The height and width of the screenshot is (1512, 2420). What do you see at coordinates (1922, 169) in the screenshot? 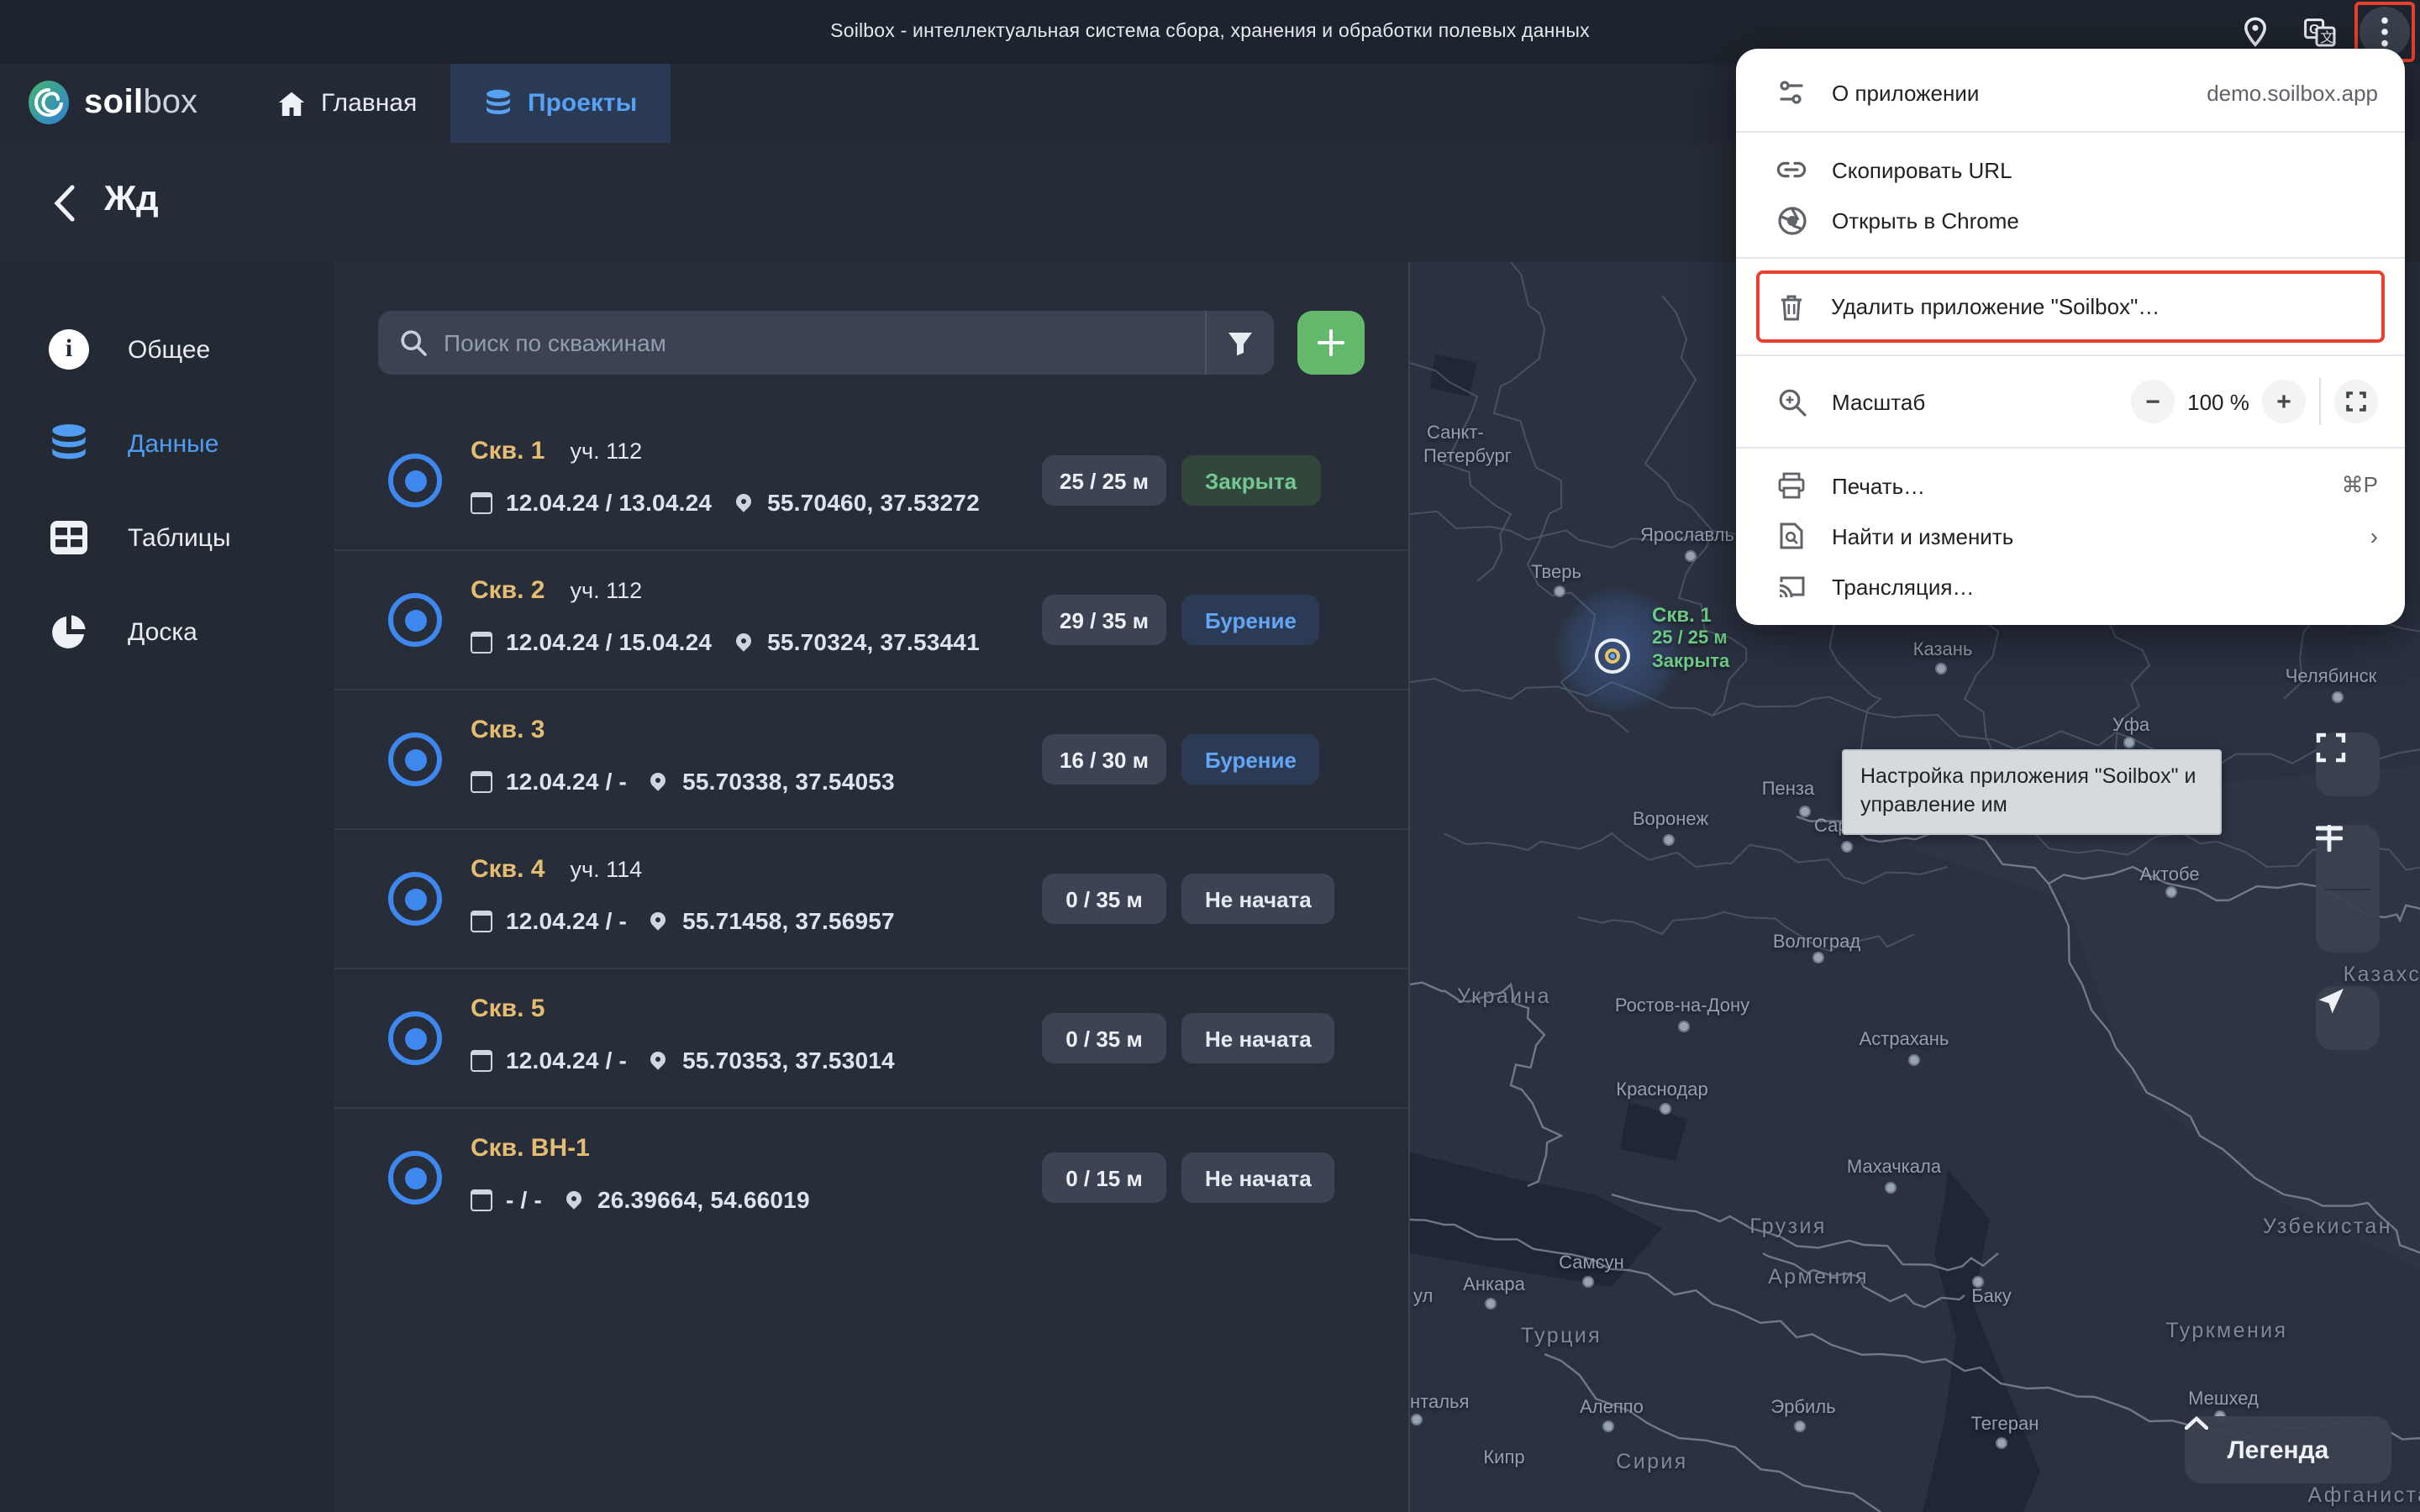
I see `menu-copy-url-label: Скопировать URL` at bounding box center [1922, 169].